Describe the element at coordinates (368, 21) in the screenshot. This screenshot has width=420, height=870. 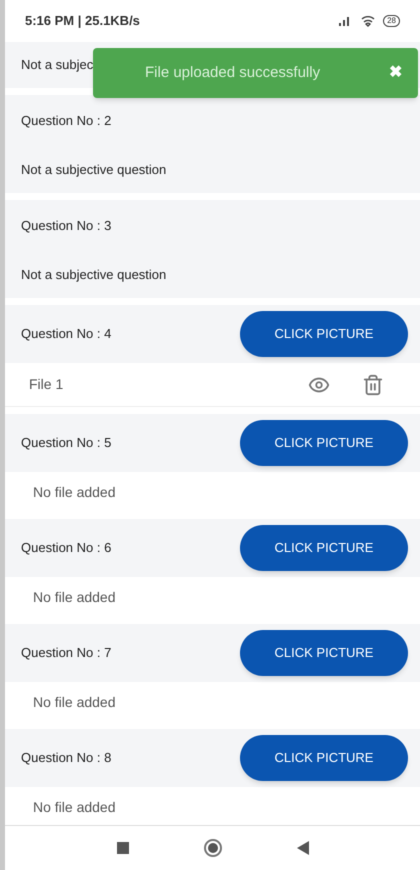
I see `wifi-icon` at that location.